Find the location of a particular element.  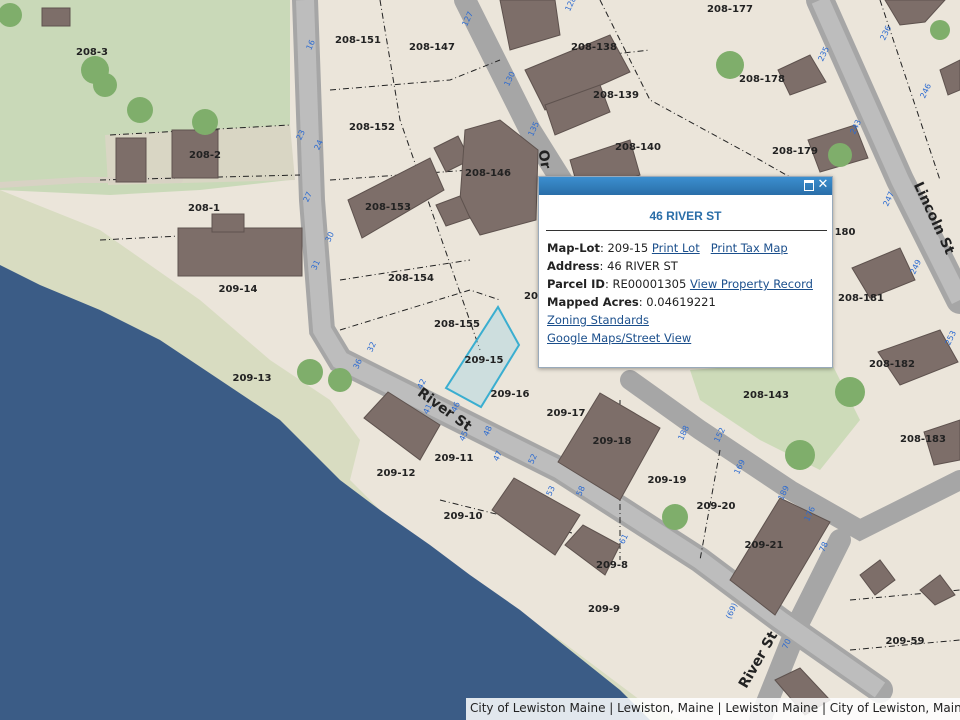

popup-header: ✕ is located at coordinates (685, 186).